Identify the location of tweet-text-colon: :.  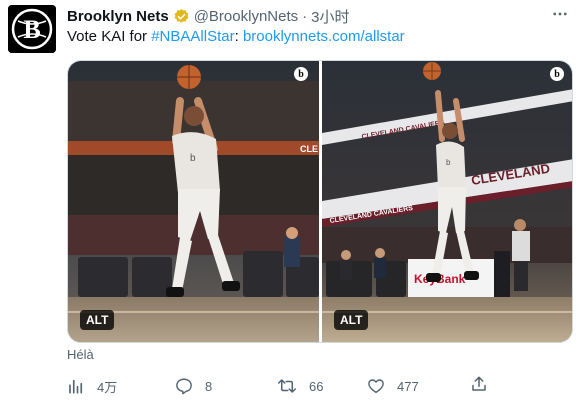
(238, 36).